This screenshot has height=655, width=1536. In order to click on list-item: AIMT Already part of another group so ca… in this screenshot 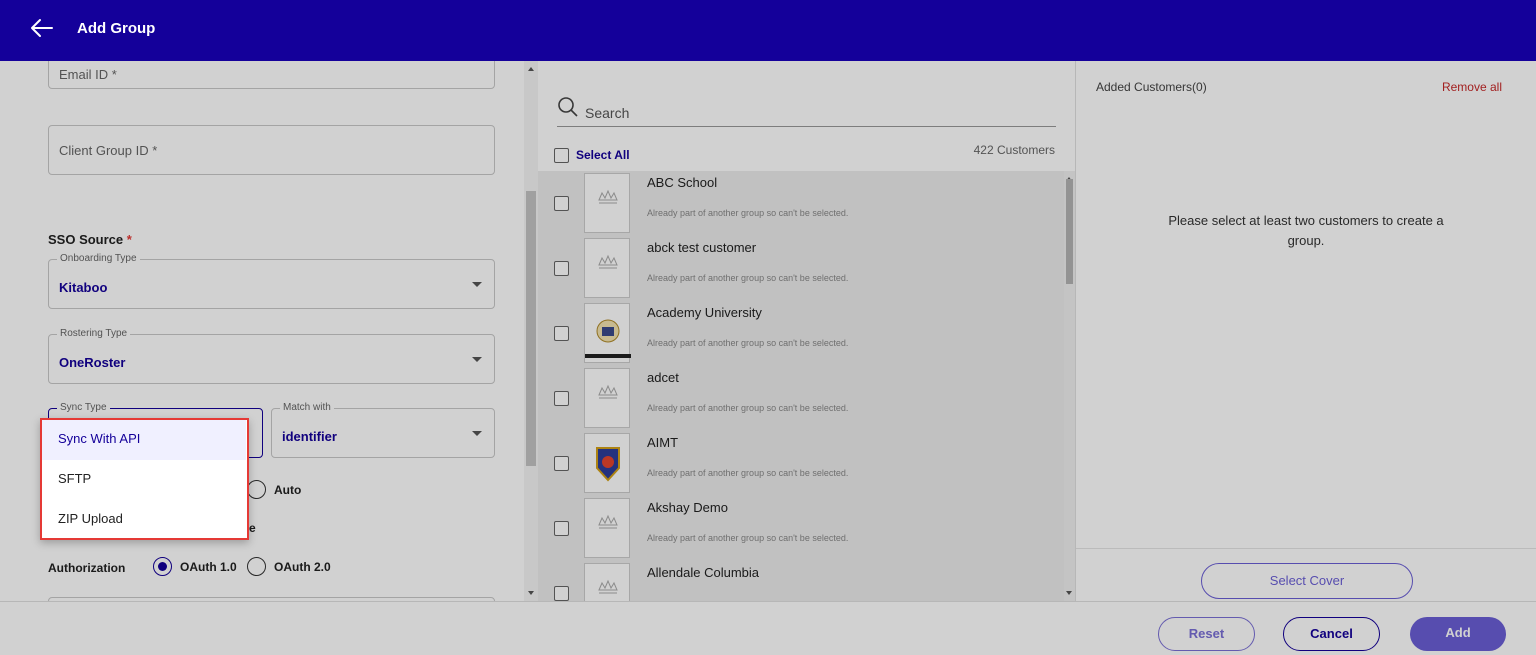, I will do `click(801, 463)`.